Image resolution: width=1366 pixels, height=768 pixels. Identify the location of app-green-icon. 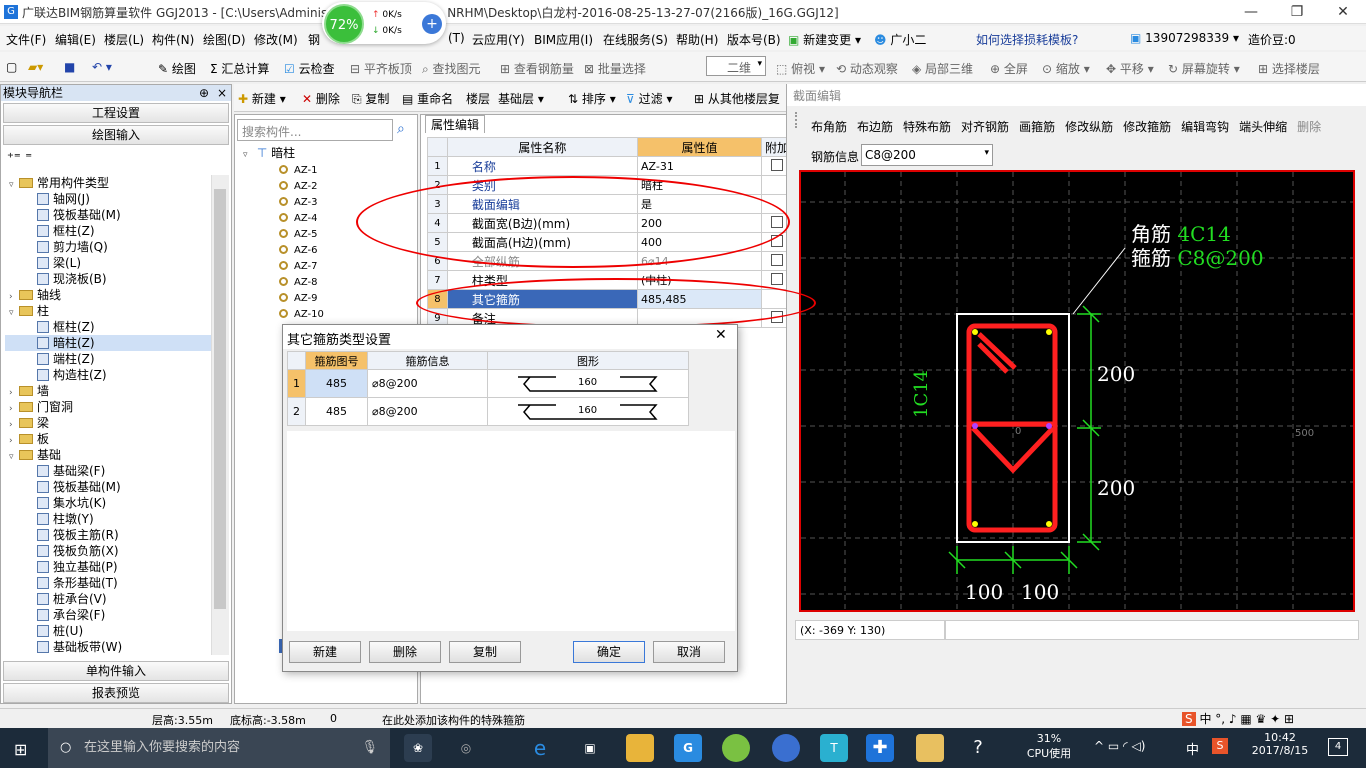
(736, 748).